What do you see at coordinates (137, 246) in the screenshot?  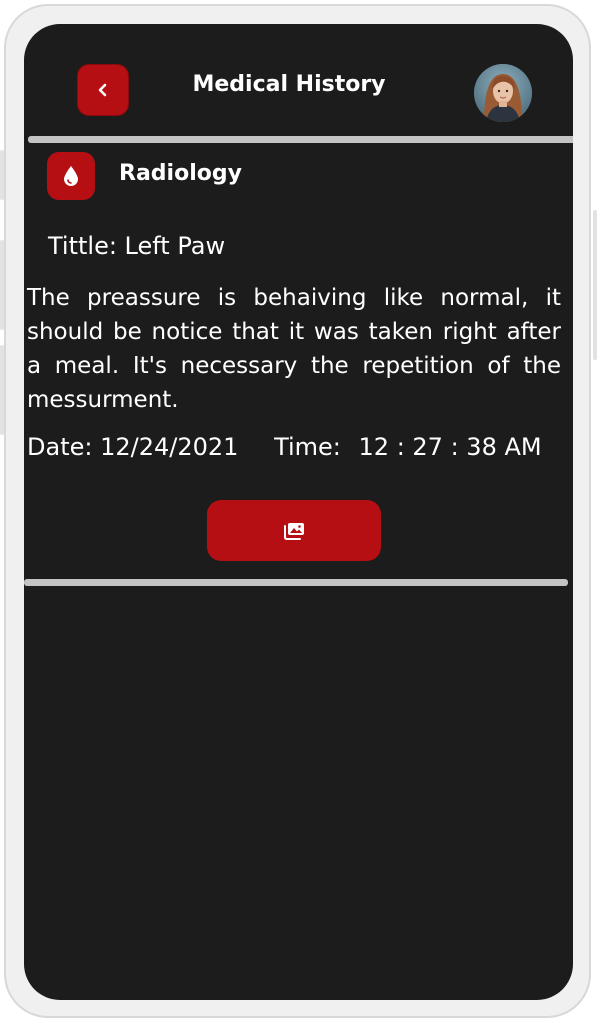 I see `record-title: Tittle: Left Paw` at bounding box center [137, 246].